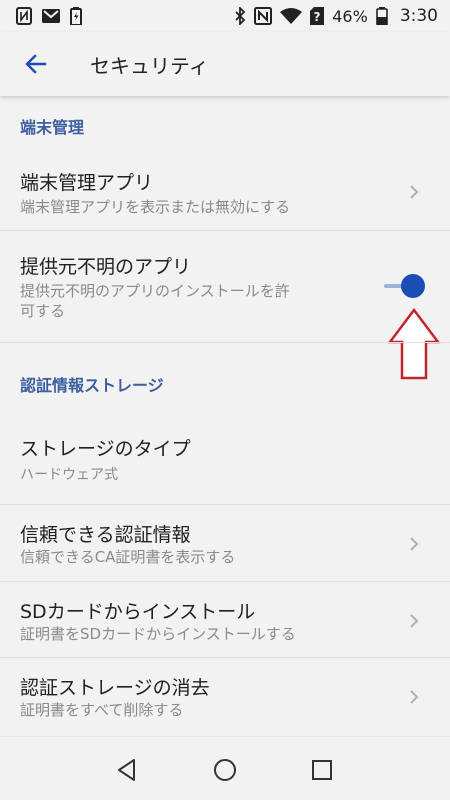 Image resolution: width=450 pixels, height=800 pixels. Describe the element at coordinates (105, 535) in the screenshot. I see `trusted-credentials-title: 信頼できる認証情報` at that location.